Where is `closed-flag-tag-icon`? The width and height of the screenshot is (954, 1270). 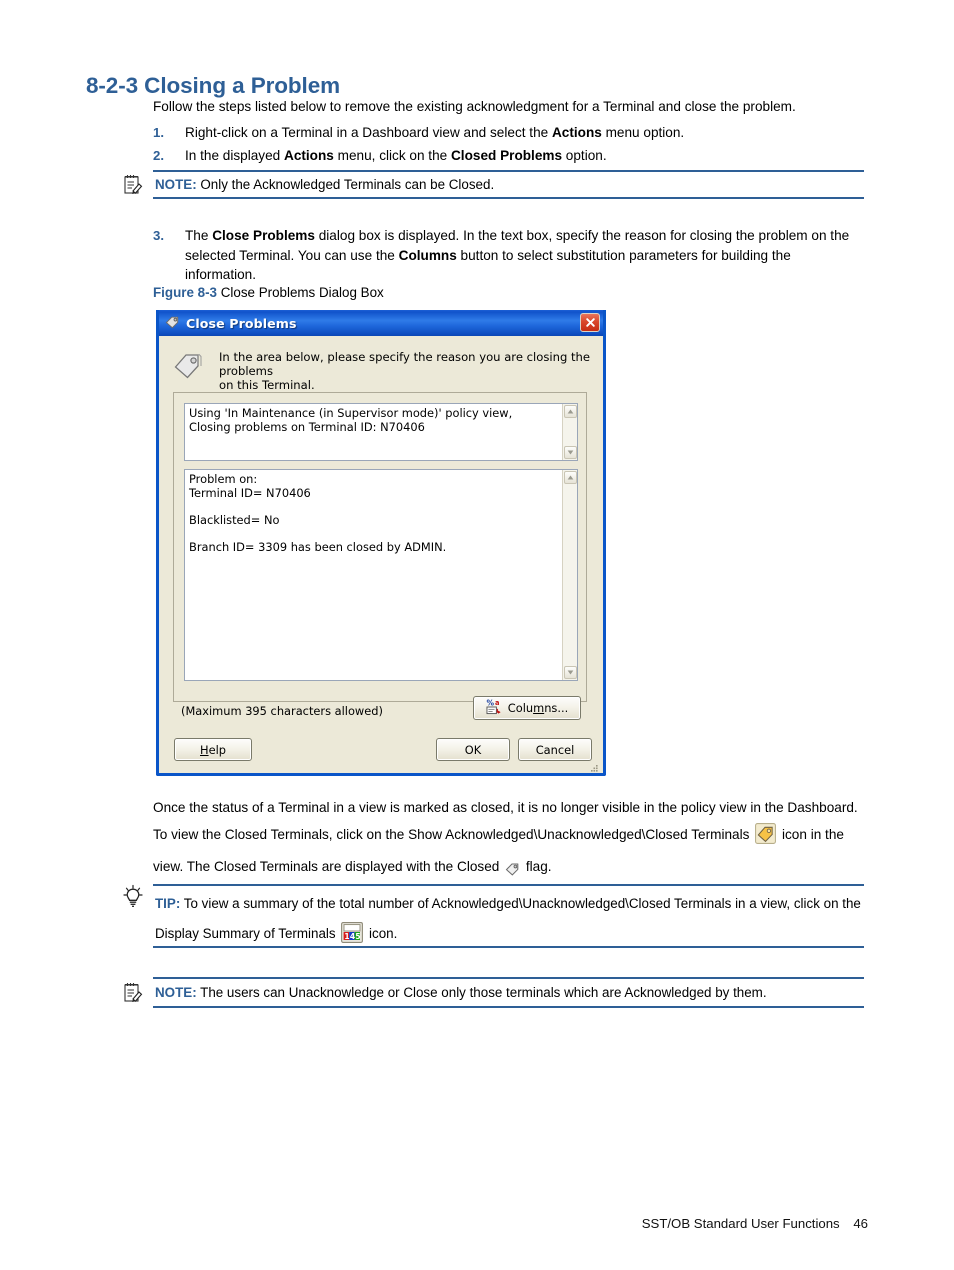 closed-flag-tag-icon is located at coordinates (512, 871).